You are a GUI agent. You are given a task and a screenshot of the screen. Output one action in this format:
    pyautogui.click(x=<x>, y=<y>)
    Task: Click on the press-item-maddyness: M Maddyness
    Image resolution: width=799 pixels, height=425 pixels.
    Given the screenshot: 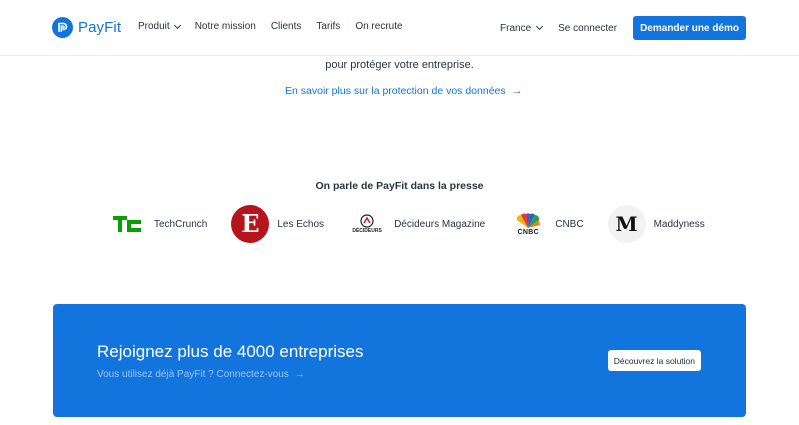 What is the action you would take?
    pyautogui.click(x=656, y=224)
    